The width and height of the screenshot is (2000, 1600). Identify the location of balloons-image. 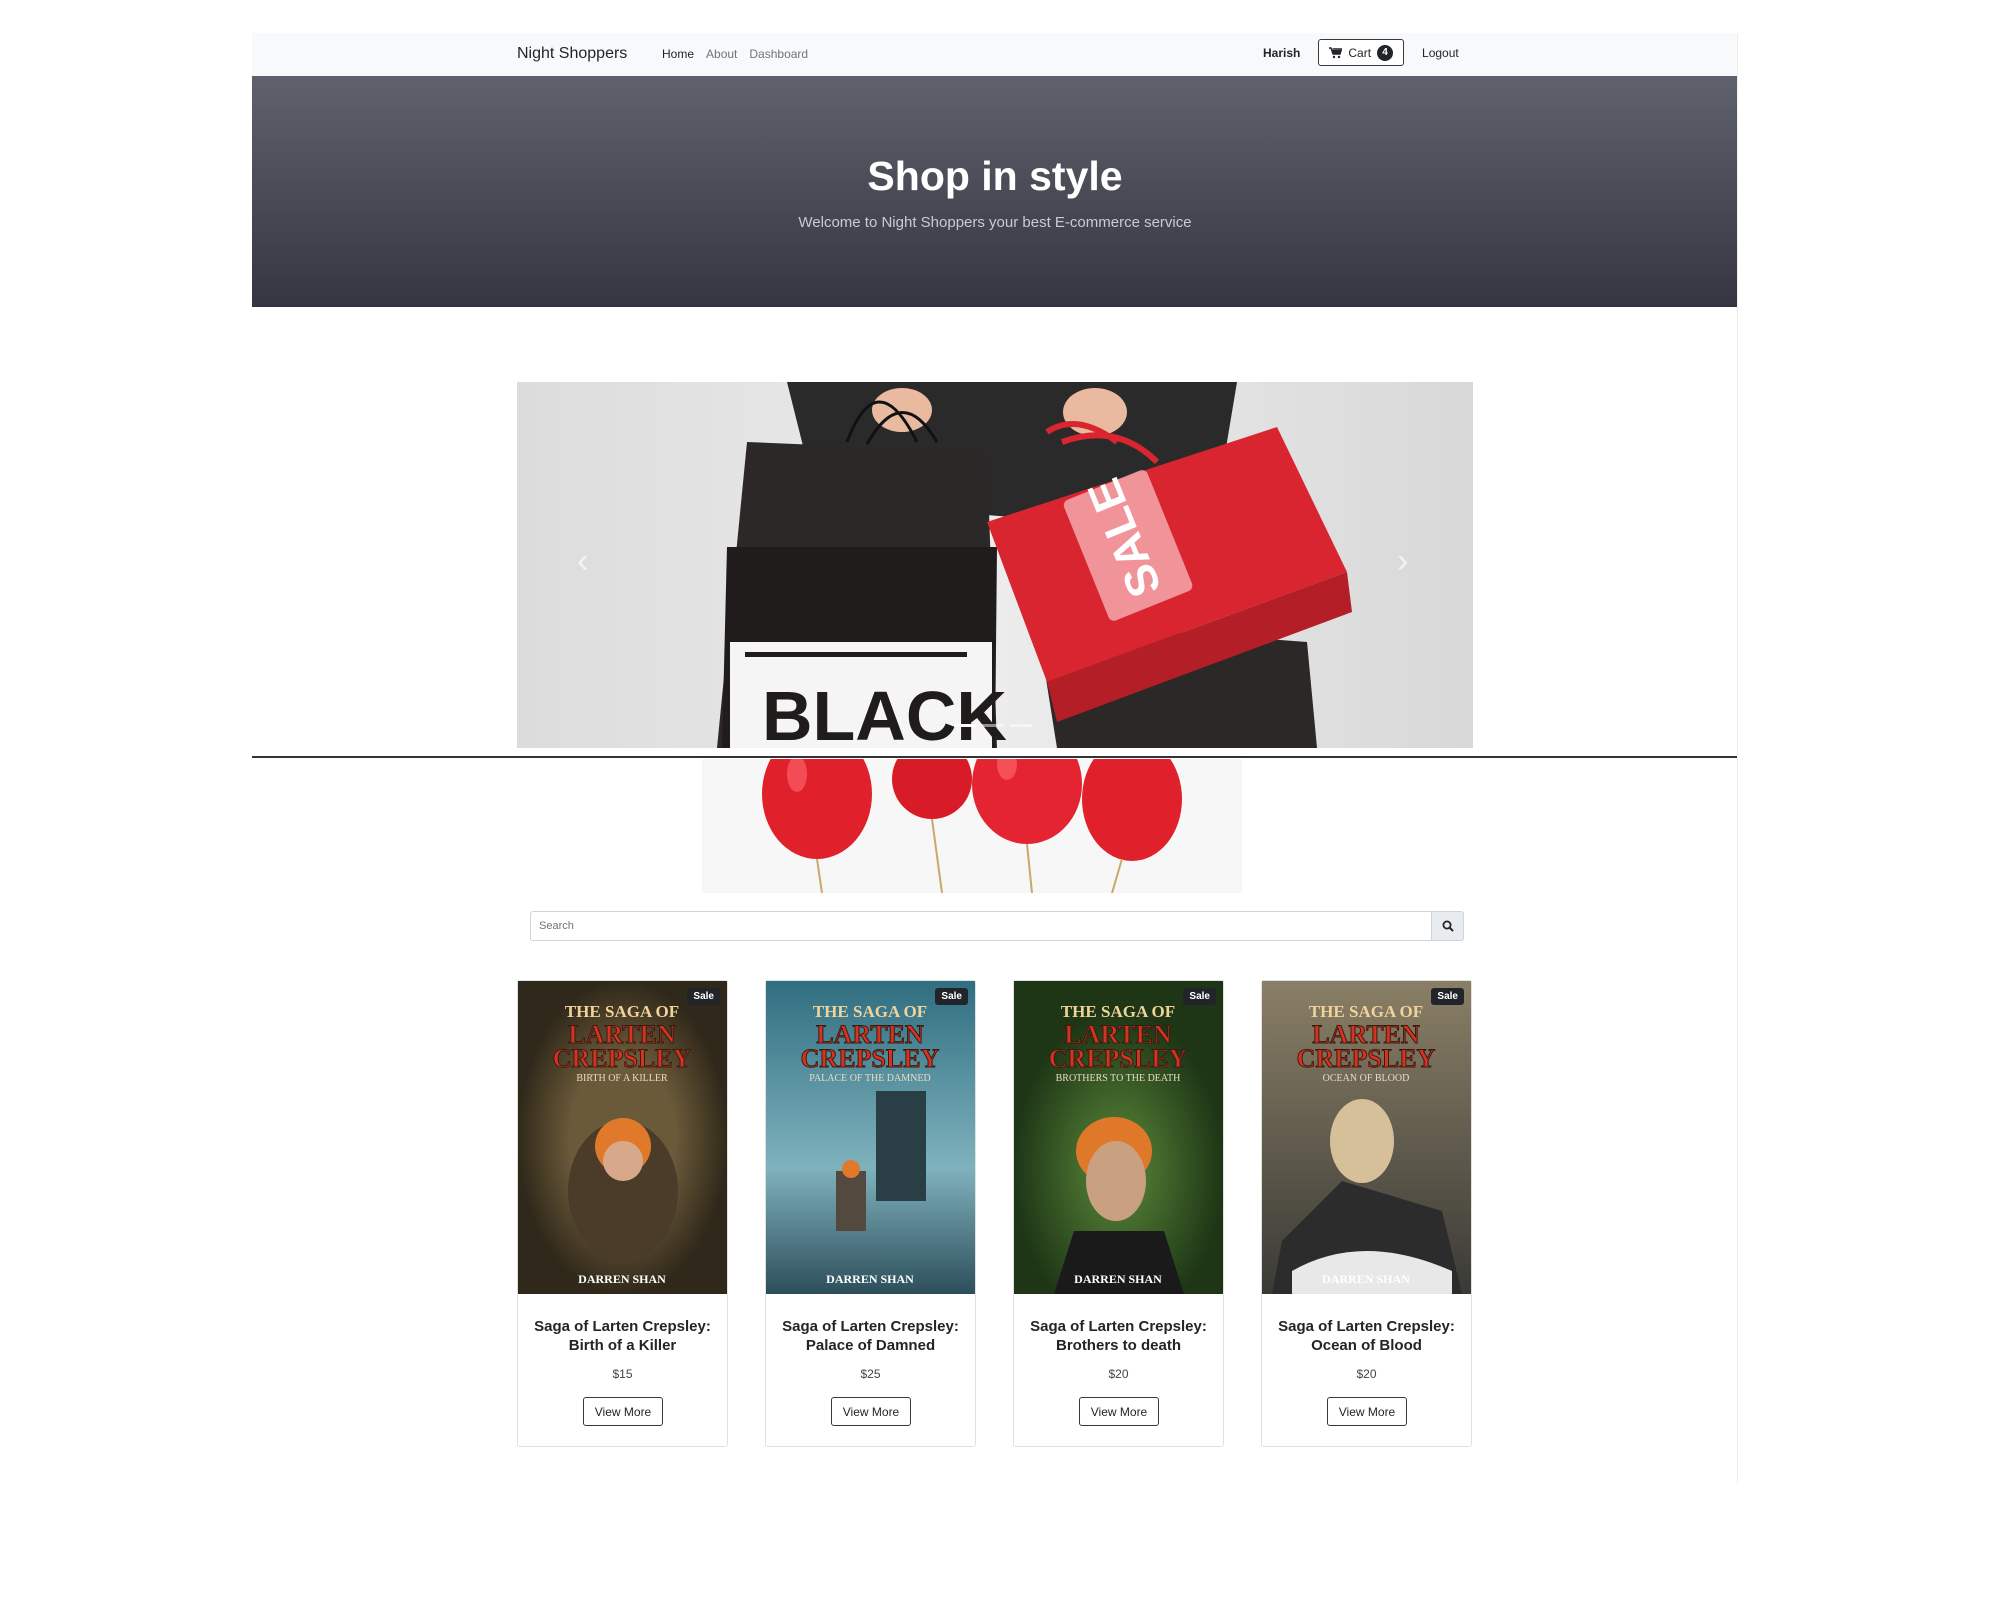
(972, 826).